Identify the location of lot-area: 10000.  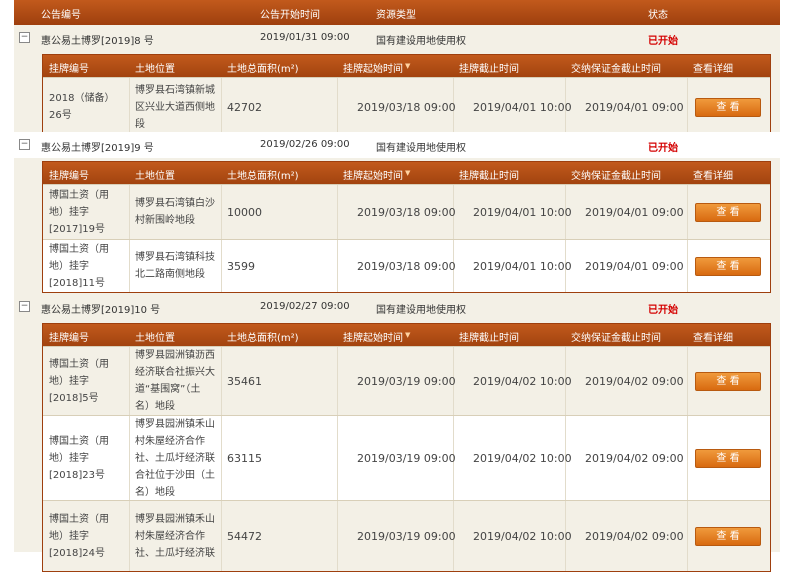
(244, 212).